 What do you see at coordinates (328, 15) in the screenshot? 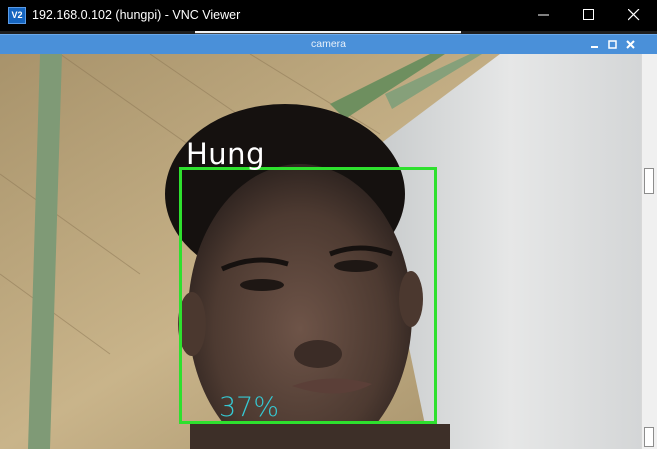
I see `vnc-titlebar: V2 192.168.0.102 (hungpi) - VNC Viewer` at bounding box center [328, 15].